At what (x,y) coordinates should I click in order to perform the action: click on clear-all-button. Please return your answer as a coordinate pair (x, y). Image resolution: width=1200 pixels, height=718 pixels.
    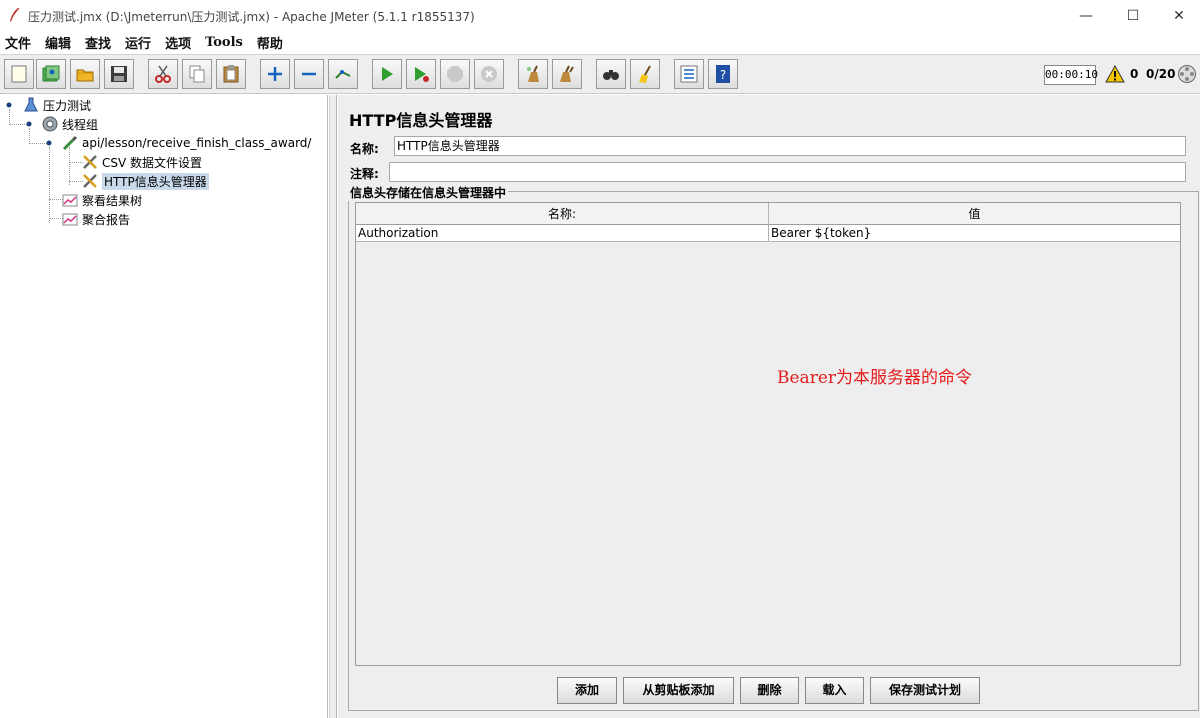
    Looking at the image, I should click on (567, 74).